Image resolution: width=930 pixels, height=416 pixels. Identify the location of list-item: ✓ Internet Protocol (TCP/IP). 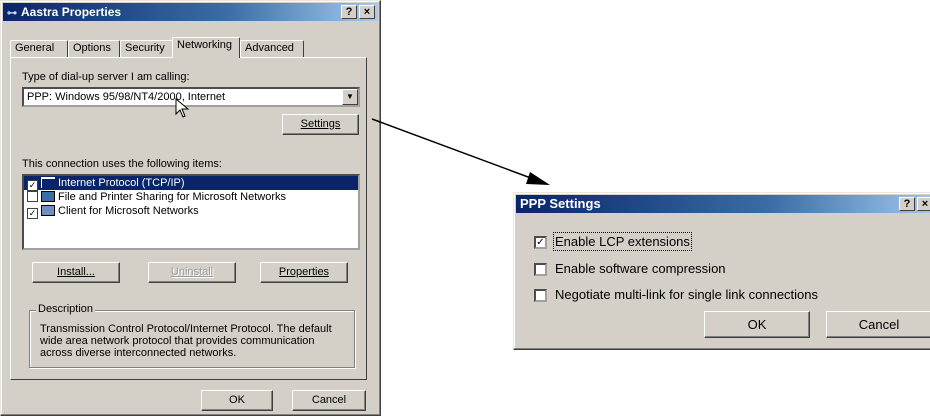
(191, 183).